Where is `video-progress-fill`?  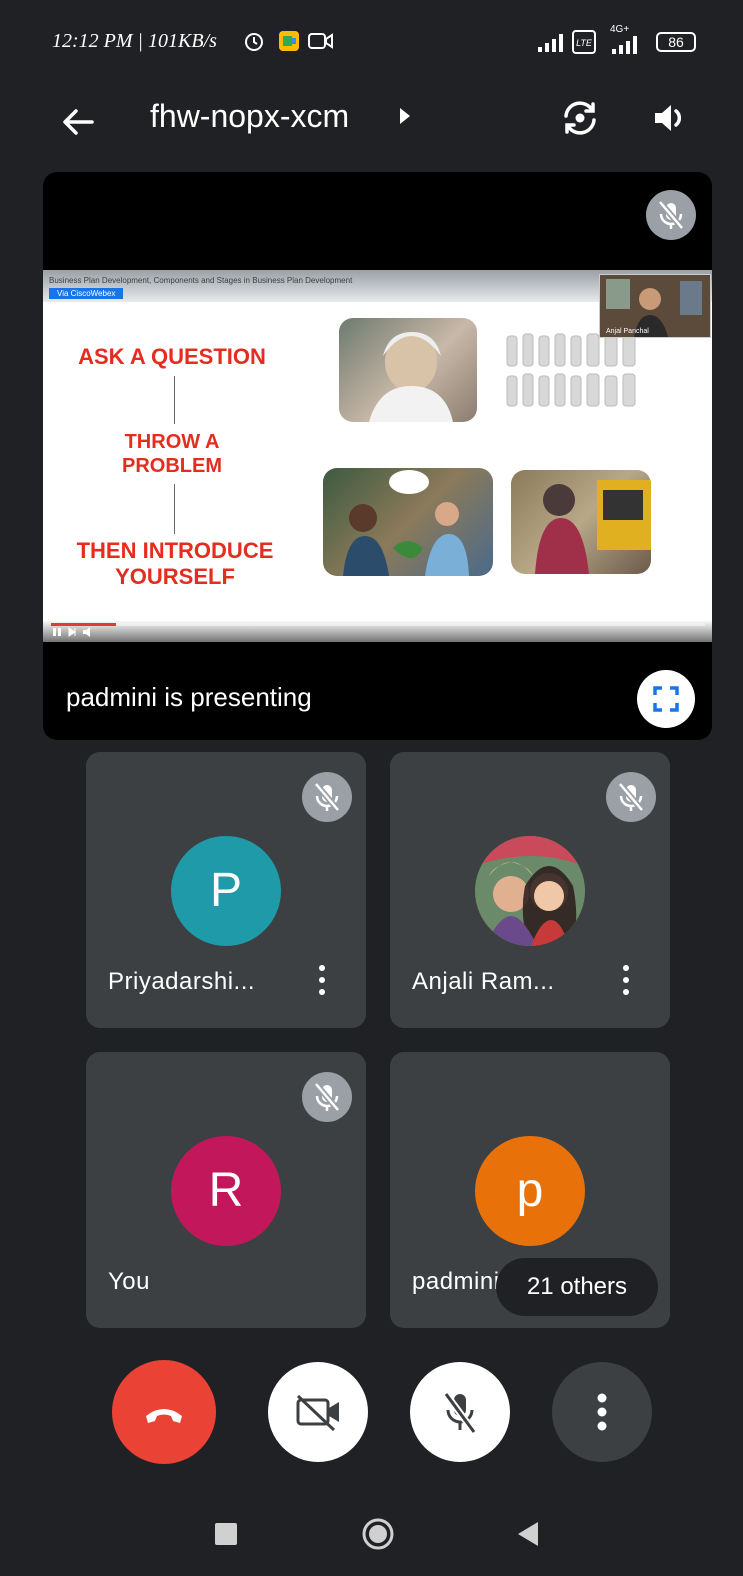
video-progress-fill is located at coordinates (84, 624).